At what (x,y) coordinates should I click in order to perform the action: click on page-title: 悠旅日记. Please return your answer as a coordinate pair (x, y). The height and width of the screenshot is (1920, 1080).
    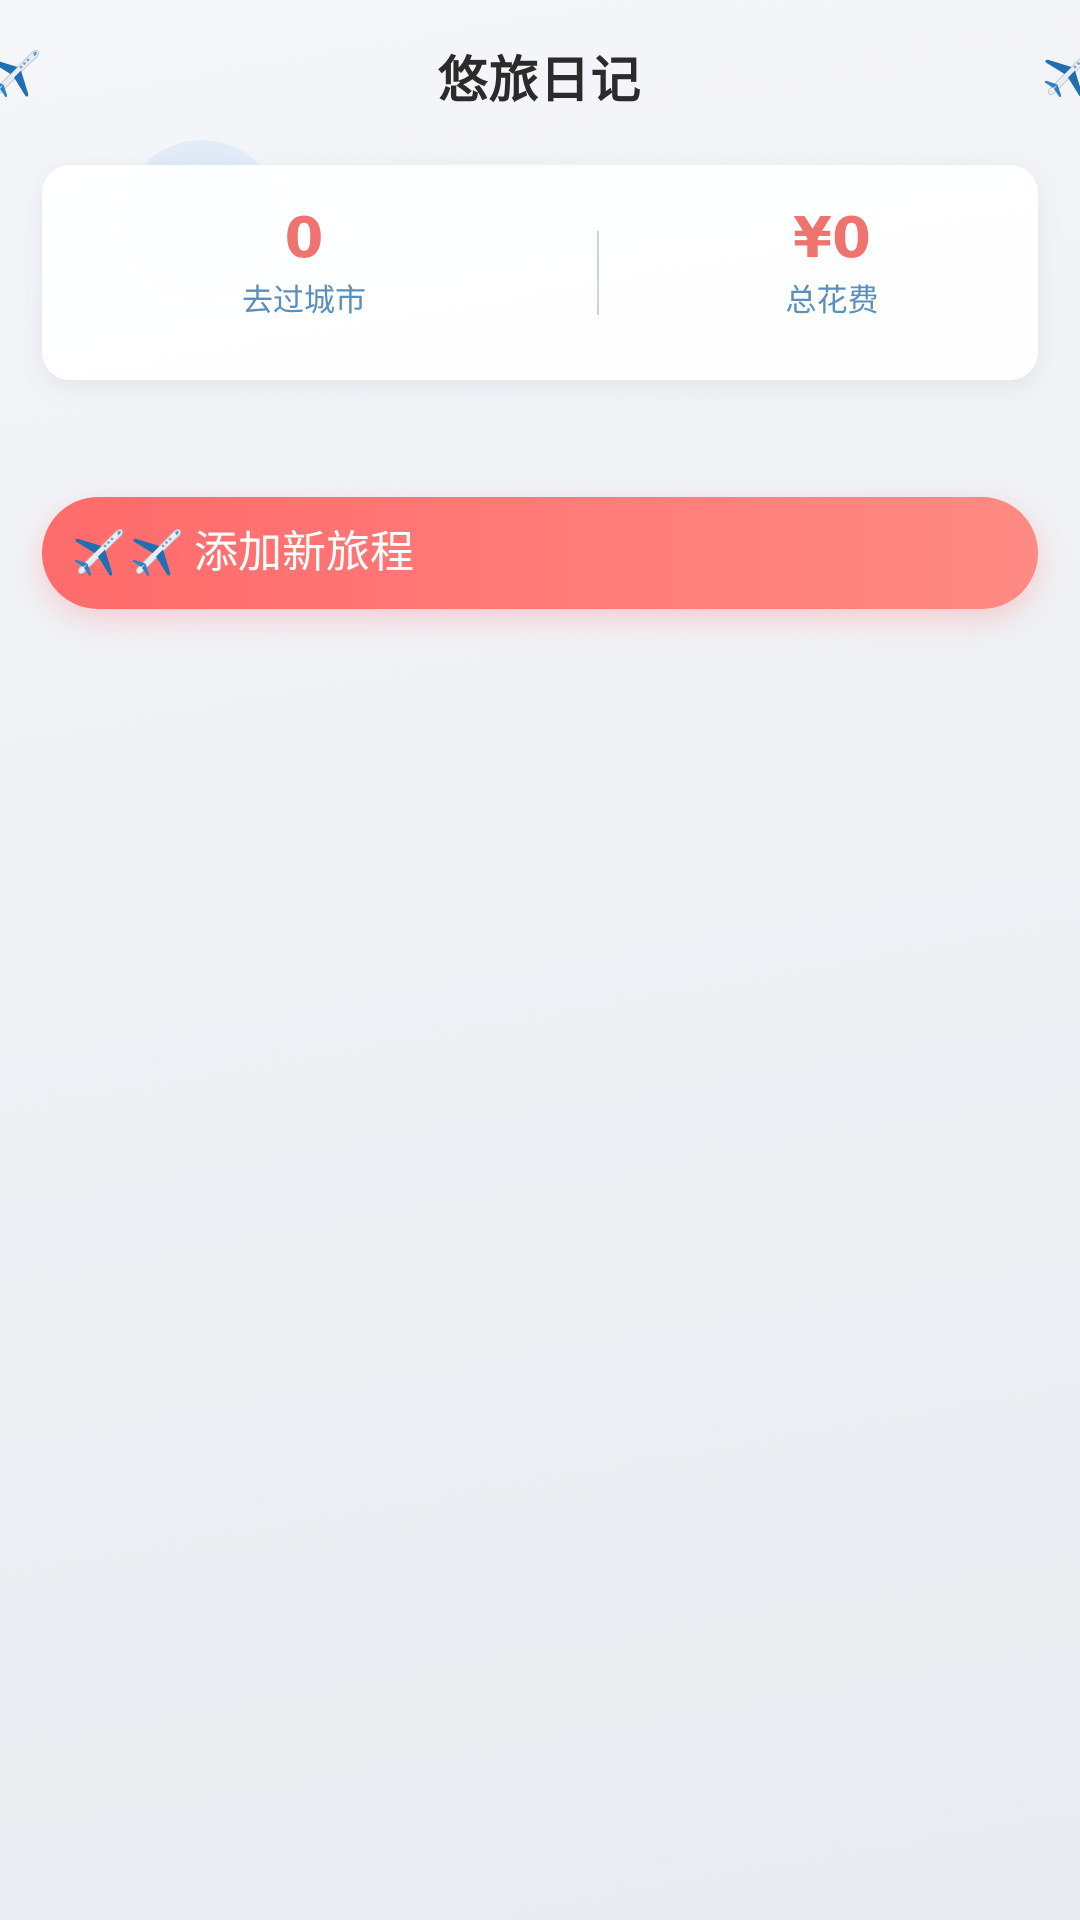
    Looking at the image, I should click on (540, 80).